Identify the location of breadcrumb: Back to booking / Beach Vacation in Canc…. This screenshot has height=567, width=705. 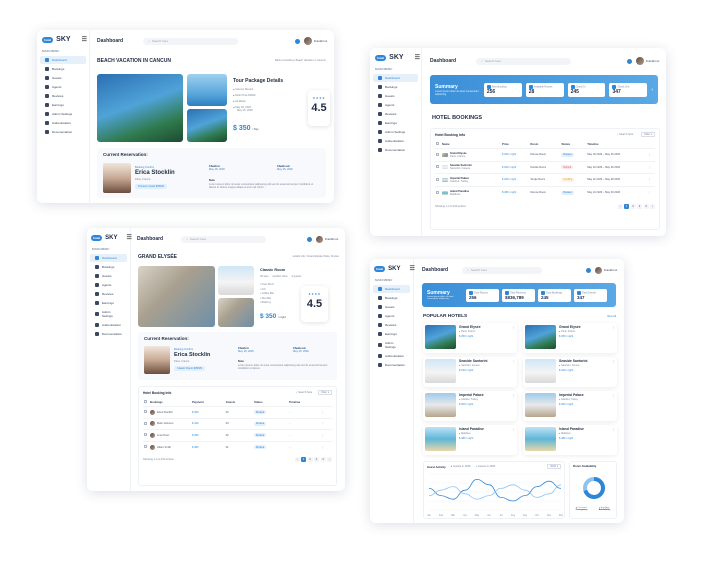
(300, 60).